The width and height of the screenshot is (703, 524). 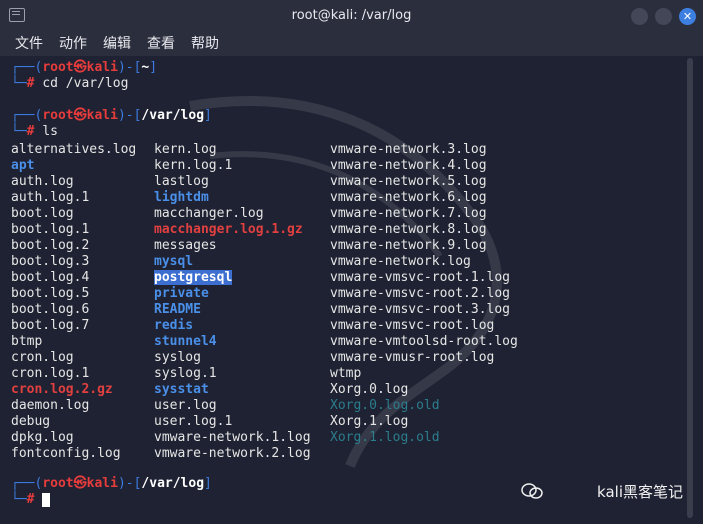 What do you see at coordinates (412, 357) in the screenshot?
I see `ls-entry: vmware-vmusr-root.log` at bounding box center [412, 357].